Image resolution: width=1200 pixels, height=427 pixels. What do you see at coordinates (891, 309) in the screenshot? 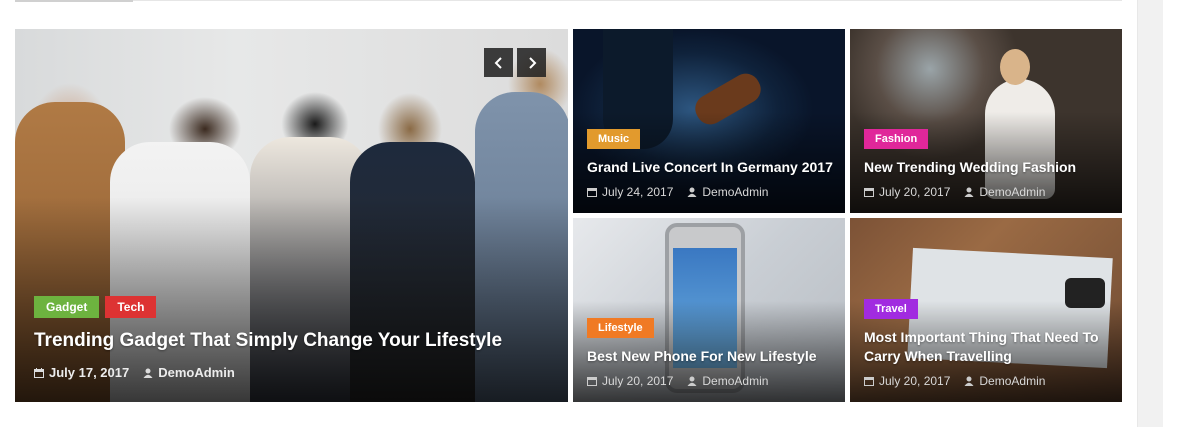
I see `category-badge-travel: Travel` at bounding box center [891, 309].